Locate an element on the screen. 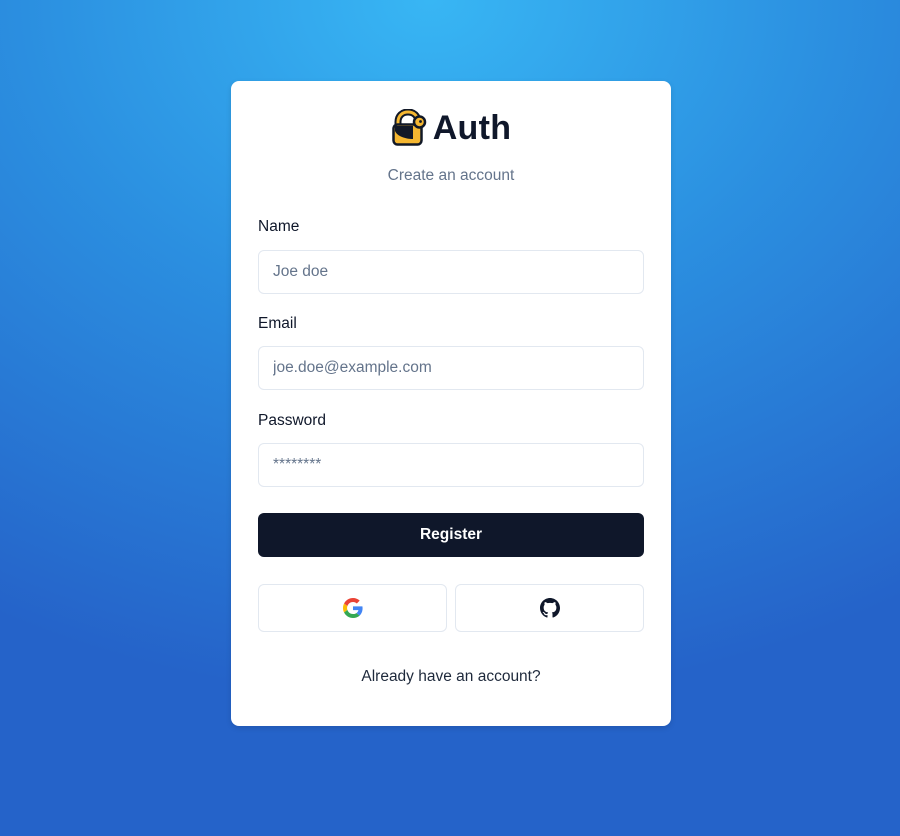 The width and height of the screenshot is (900, 836). google-icon is located at coordinates (352, 608).